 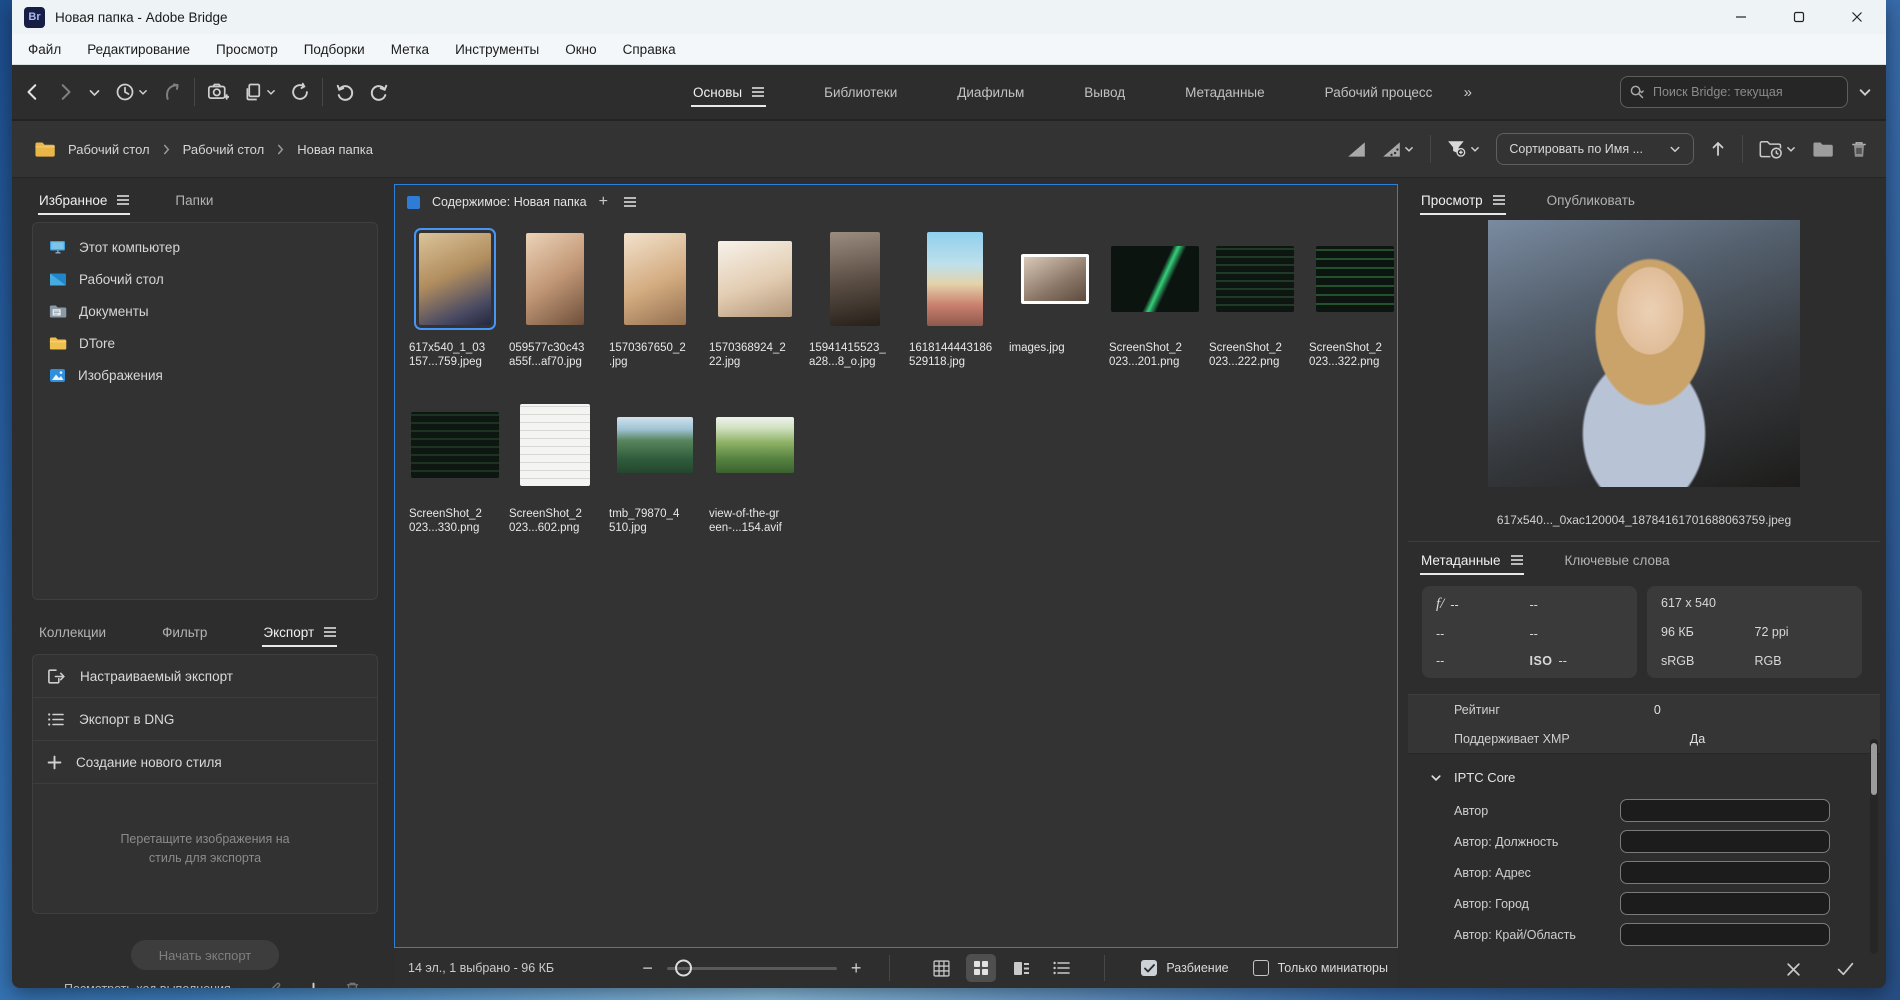 What do you see at coordinates (1725, 903) in the screenshot?
I see `iptc-creator-city-input` at bounding box center [1725, 903].